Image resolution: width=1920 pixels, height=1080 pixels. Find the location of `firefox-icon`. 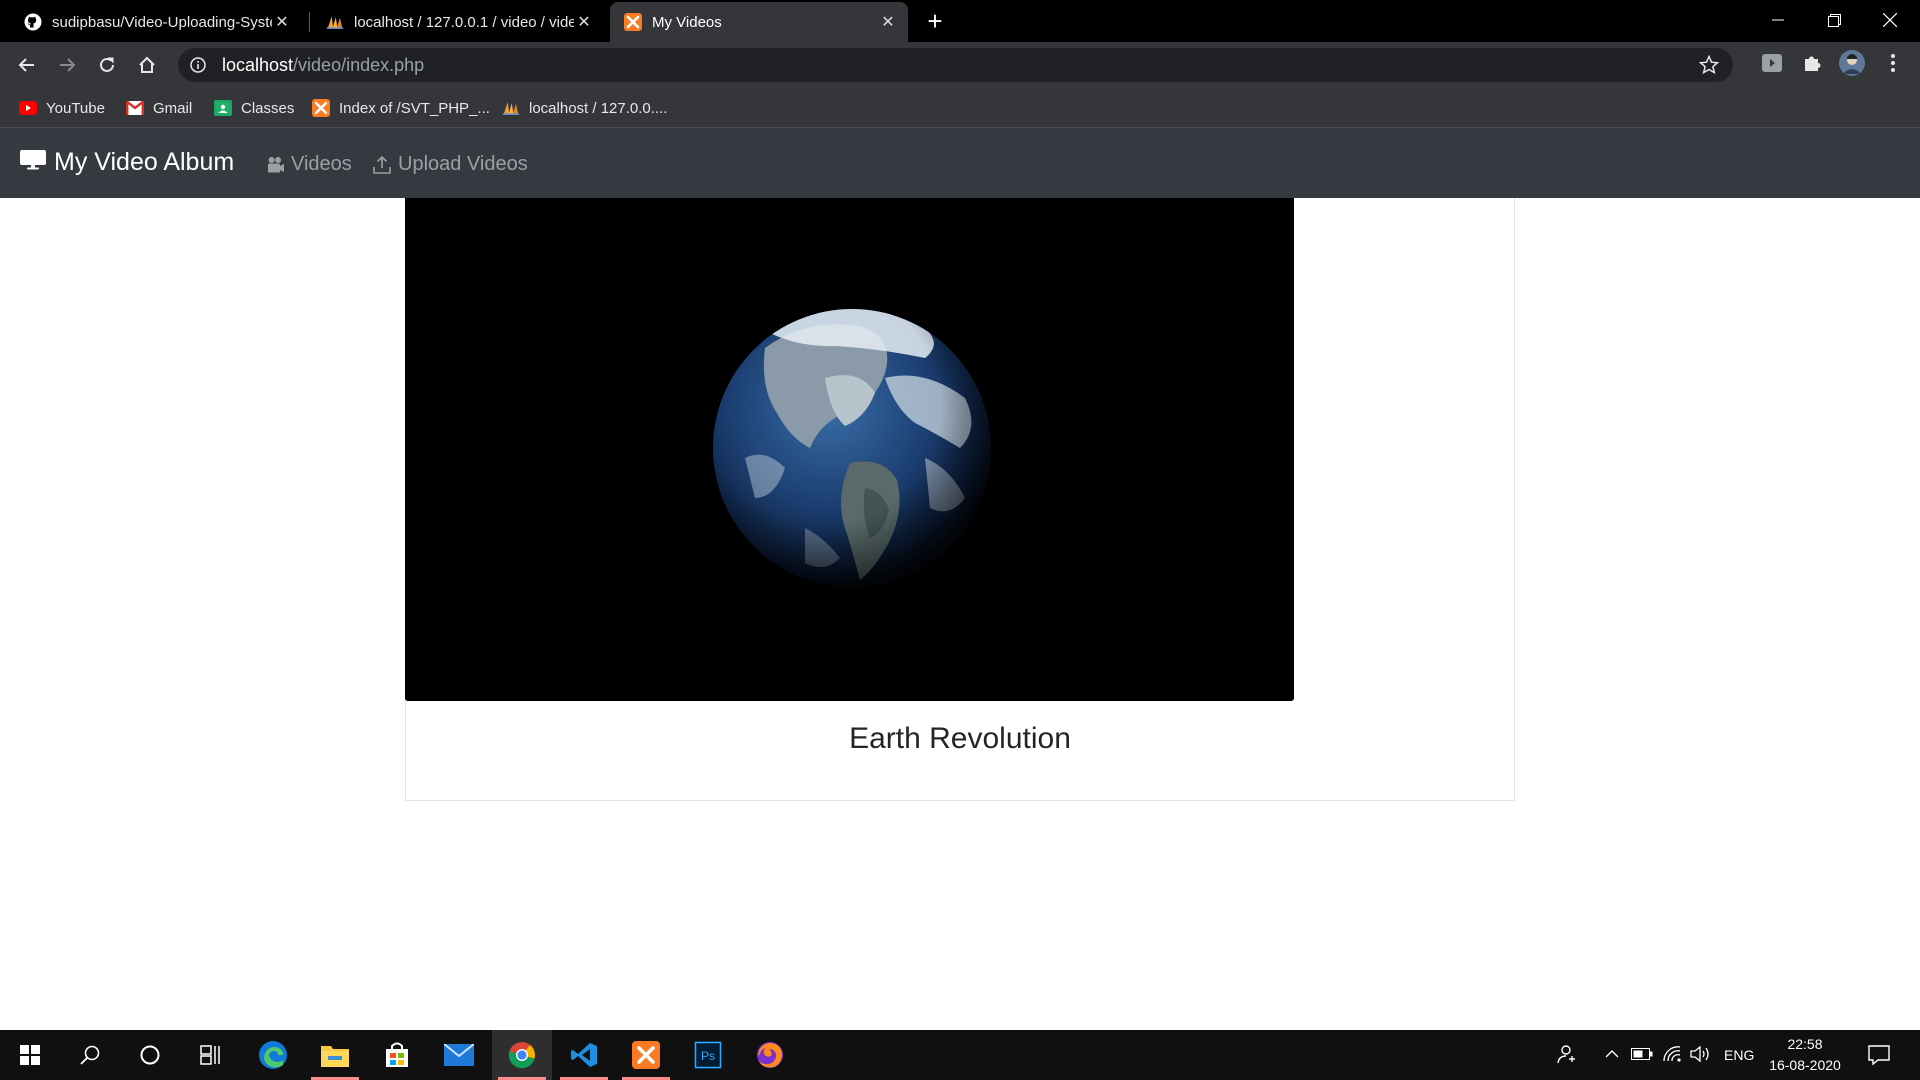

firefox-icon is located at coordinates (770, 1055).